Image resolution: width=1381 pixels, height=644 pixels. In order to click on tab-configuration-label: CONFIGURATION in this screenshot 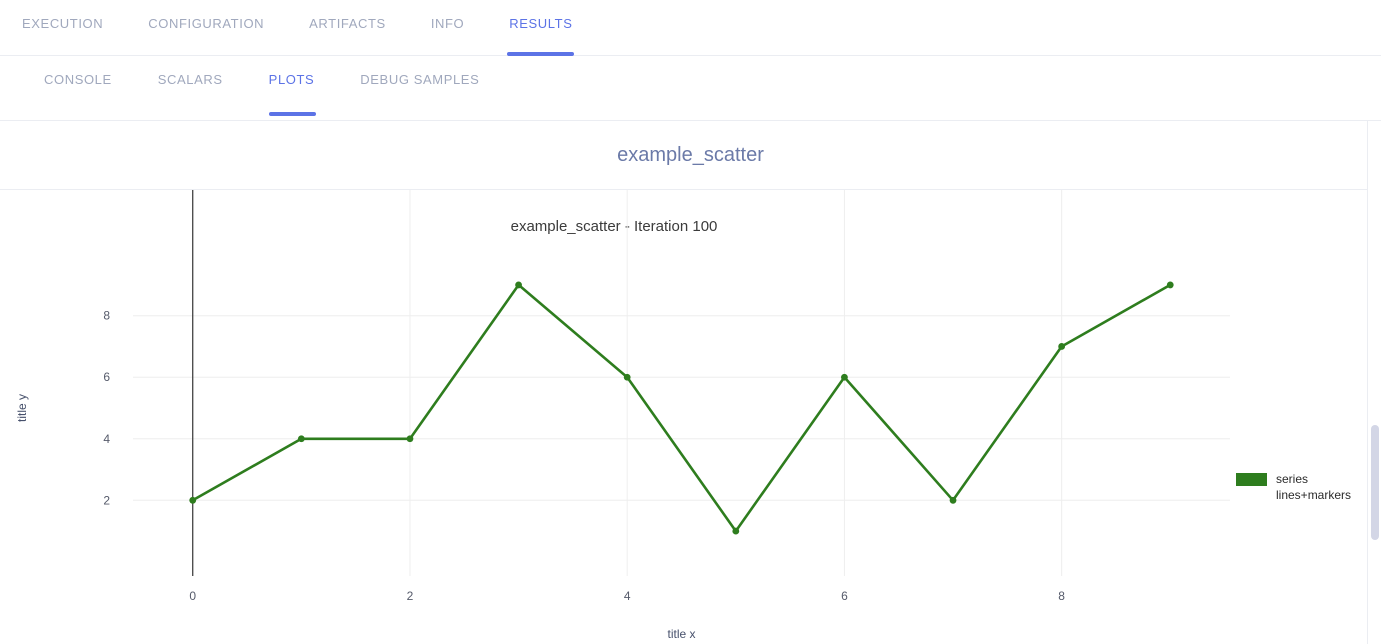, I will do `click(206, 23)`.